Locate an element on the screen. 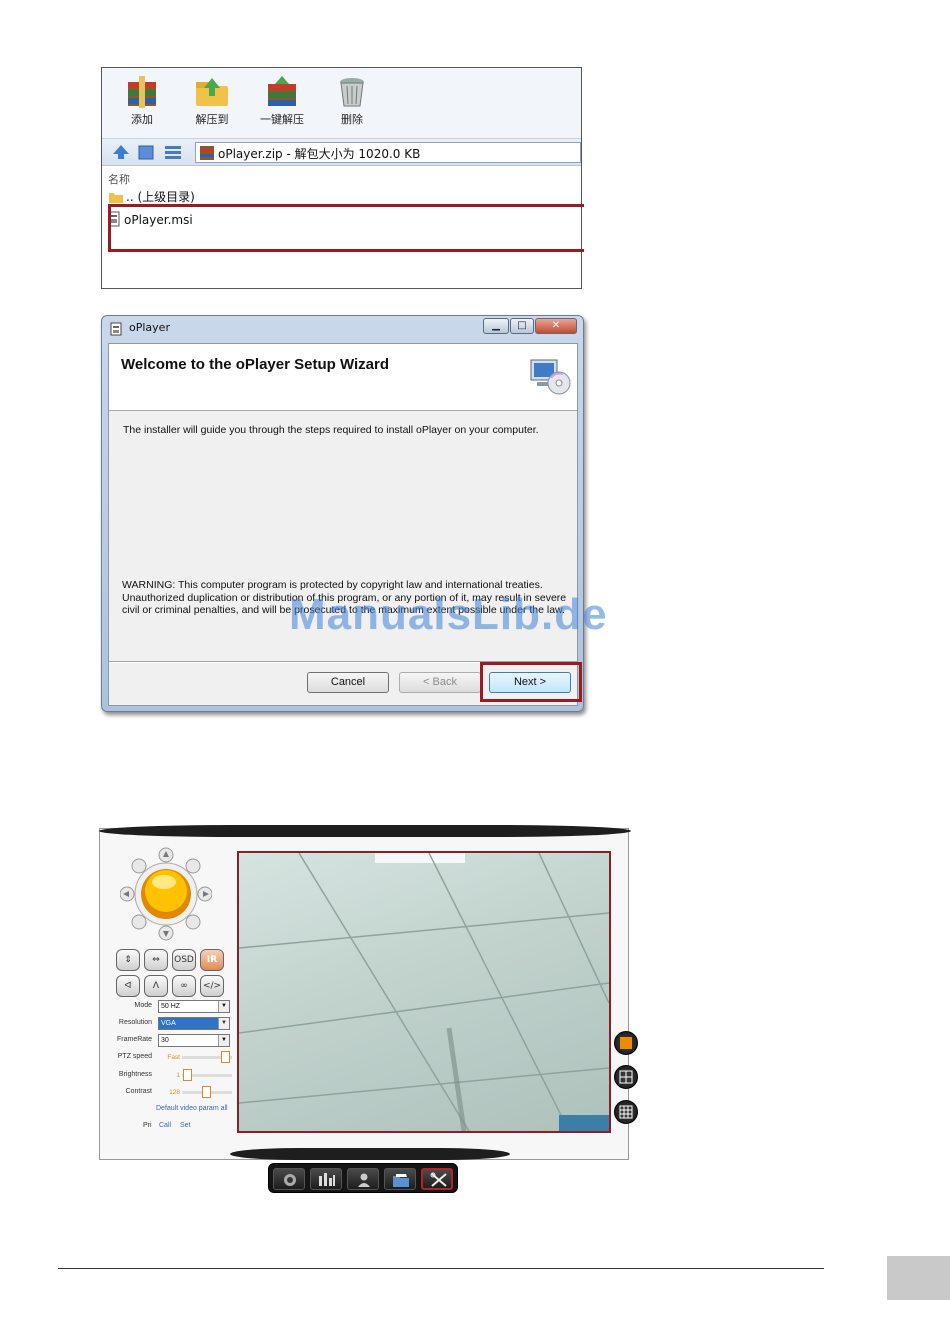 Image resolution: width=950 pixels, height=1339 pixels. mode-select: 50 HZ ▼ is located at coordinates (194, 1006).